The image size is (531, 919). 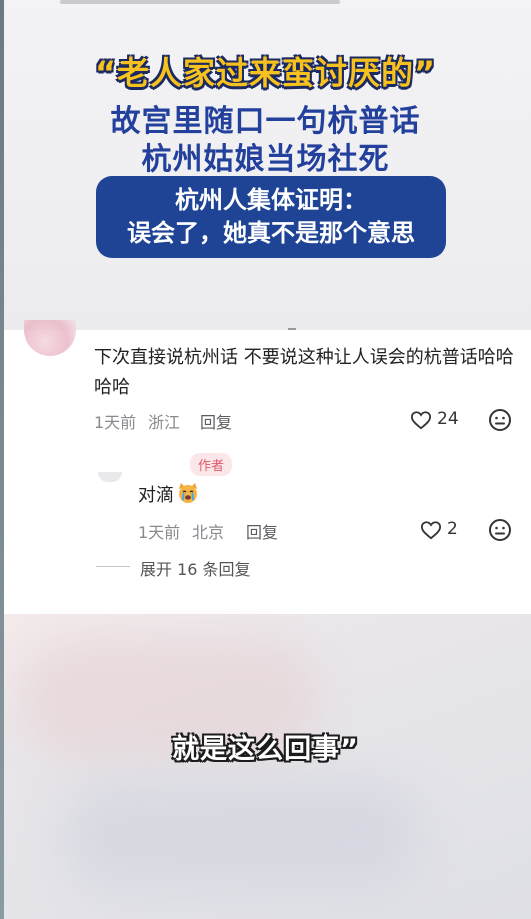 What do you see at coordinates (304, 372) in the screenshot?
I see `comment-text: 下次直接说杭州话 不要说这种让人误会的杭普话哈哈哈哈` at bounding box center [304, 372].